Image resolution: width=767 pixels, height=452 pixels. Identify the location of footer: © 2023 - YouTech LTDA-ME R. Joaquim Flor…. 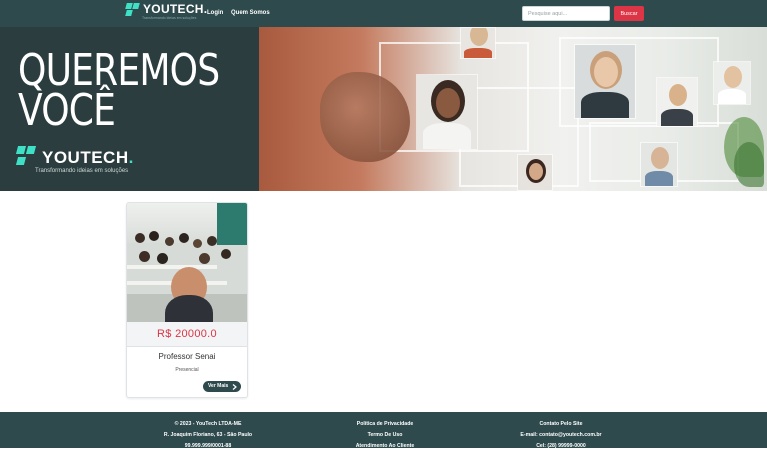
(383, 430).